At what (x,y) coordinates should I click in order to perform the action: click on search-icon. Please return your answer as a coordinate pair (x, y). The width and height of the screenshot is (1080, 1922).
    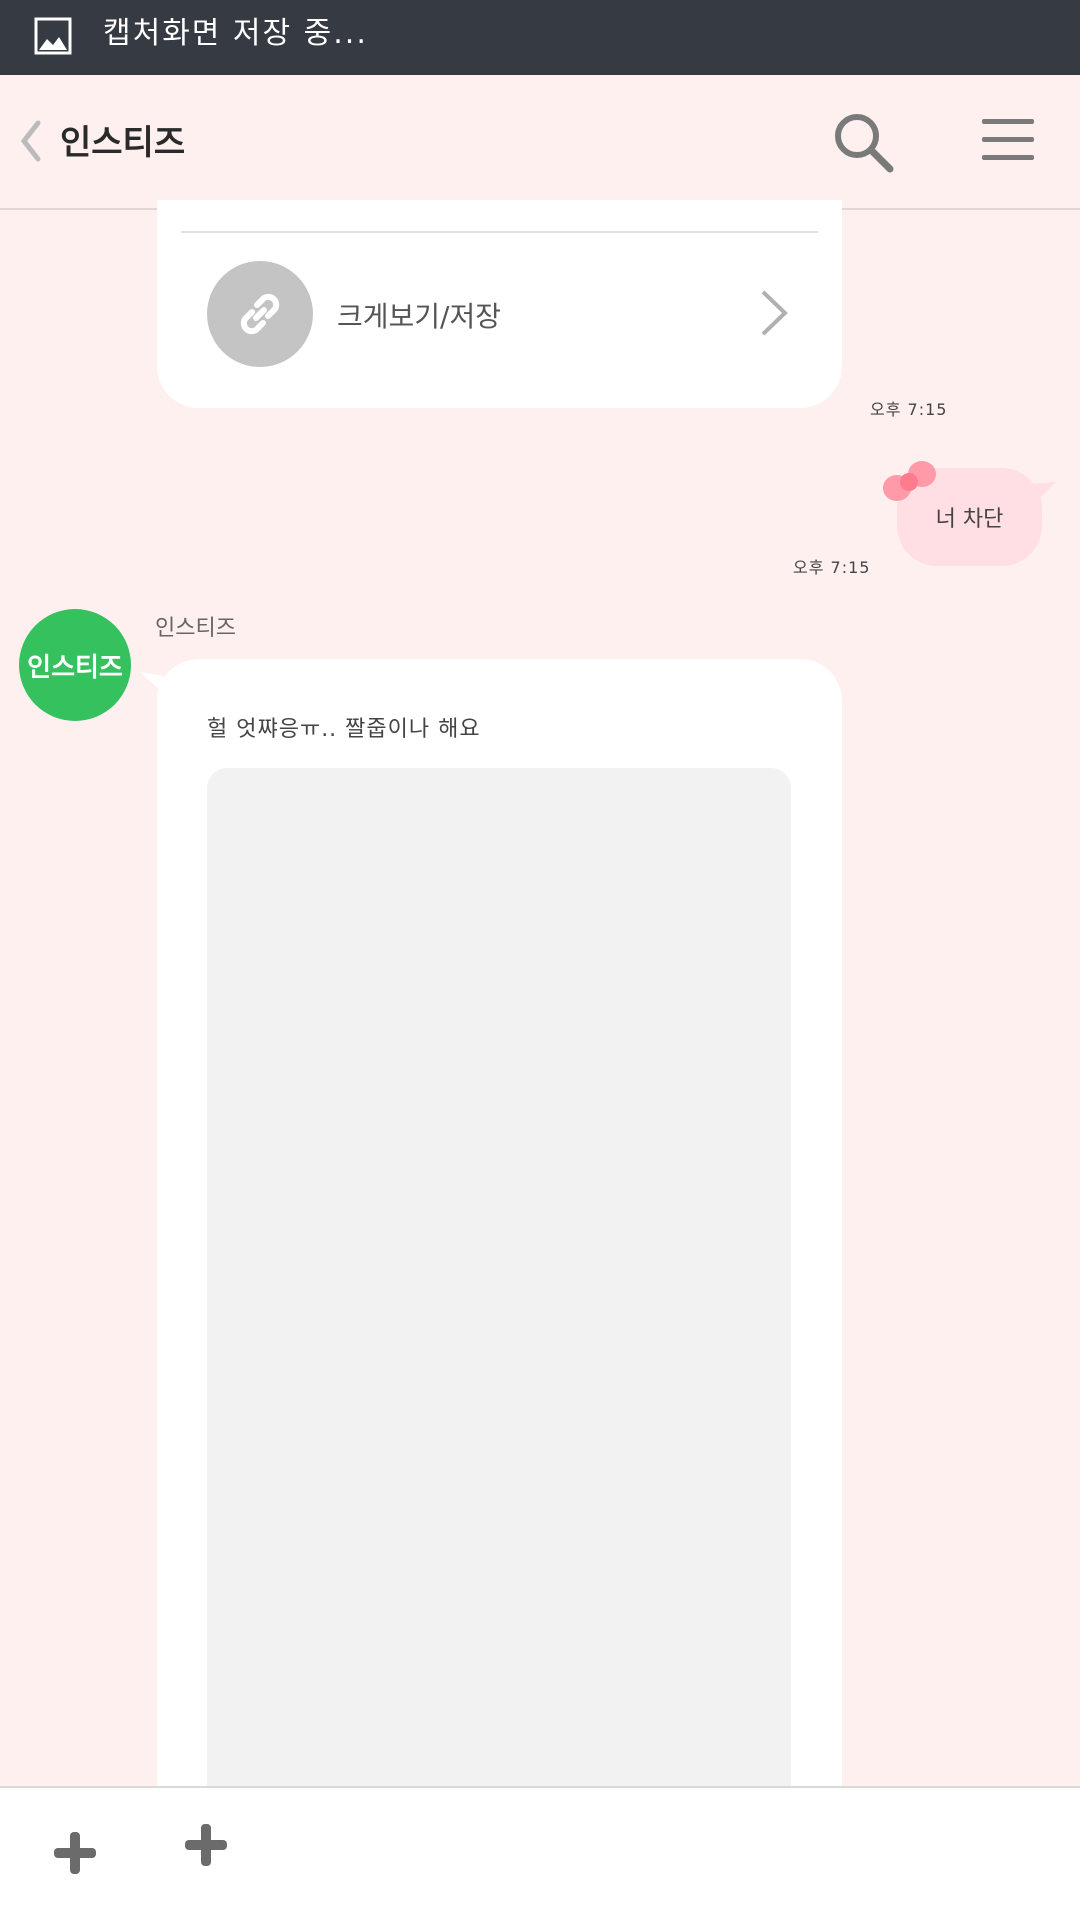
    Looking at the image, I should click on (863, 142).